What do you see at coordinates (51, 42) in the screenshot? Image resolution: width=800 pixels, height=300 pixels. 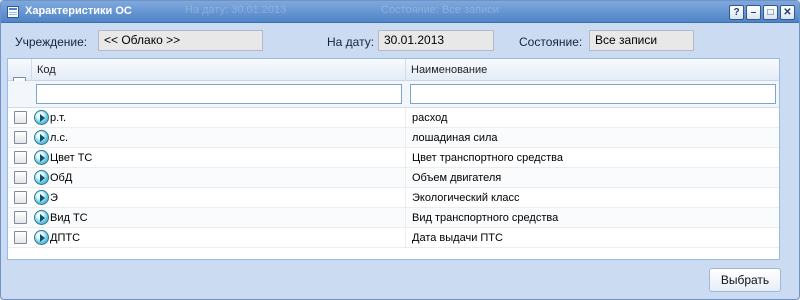 I see `institution-label: Учреждение:` at bounding box center [51, 42].